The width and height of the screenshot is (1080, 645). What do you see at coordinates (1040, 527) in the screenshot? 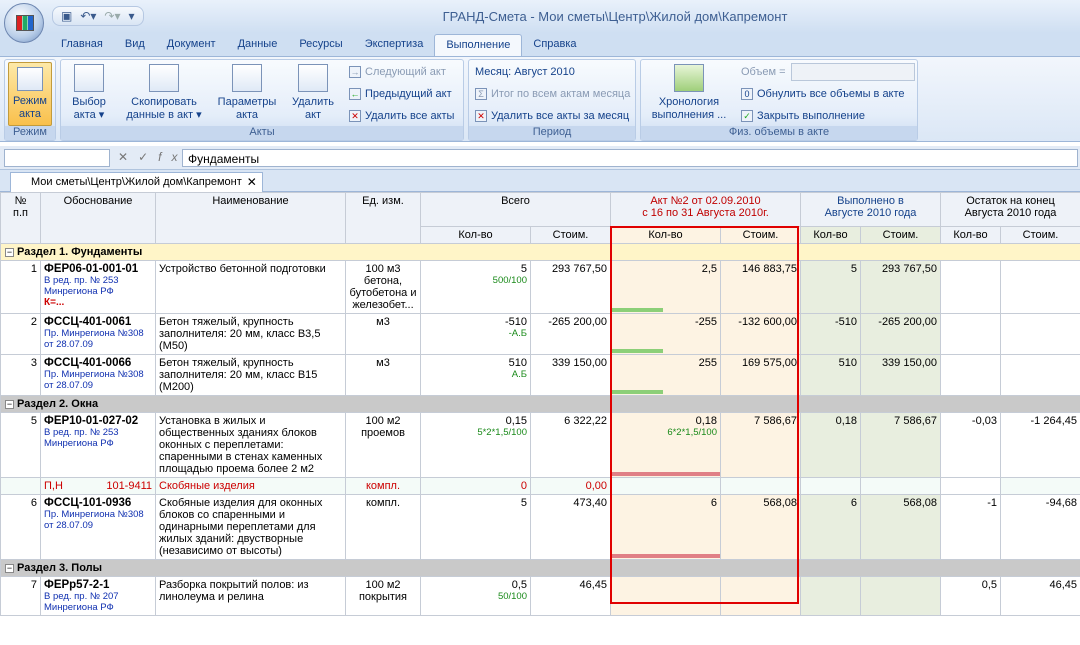
I see `row-rest-cost: -94,68` at bounding box center [1040, 527].